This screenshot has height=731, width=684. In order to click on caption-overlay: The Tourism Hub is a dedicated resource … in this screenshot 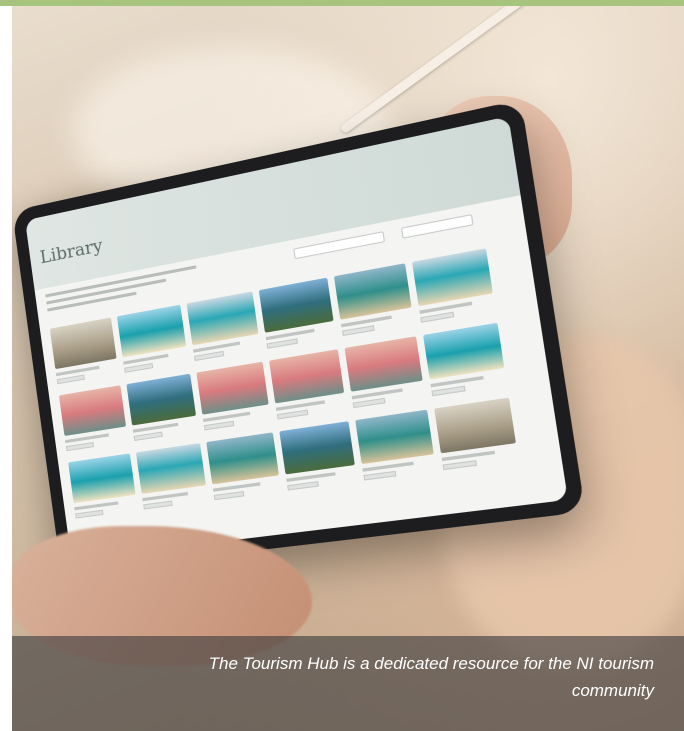, I will do `click(348, 683)`.